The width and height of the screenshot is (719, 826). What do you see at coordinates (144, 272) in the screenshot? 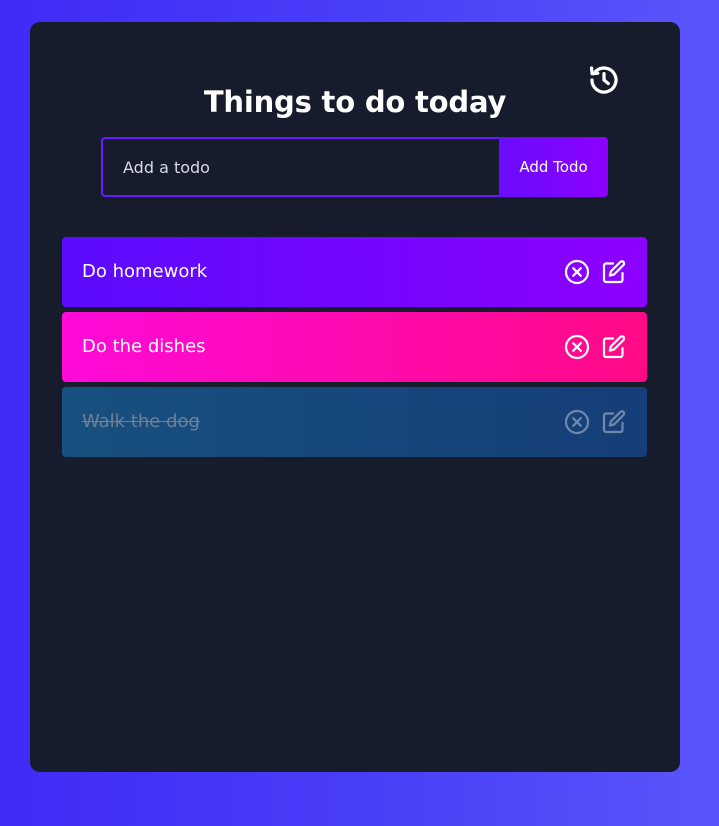
I see `todo-text: Do homework` at bounding box center [144, 272].